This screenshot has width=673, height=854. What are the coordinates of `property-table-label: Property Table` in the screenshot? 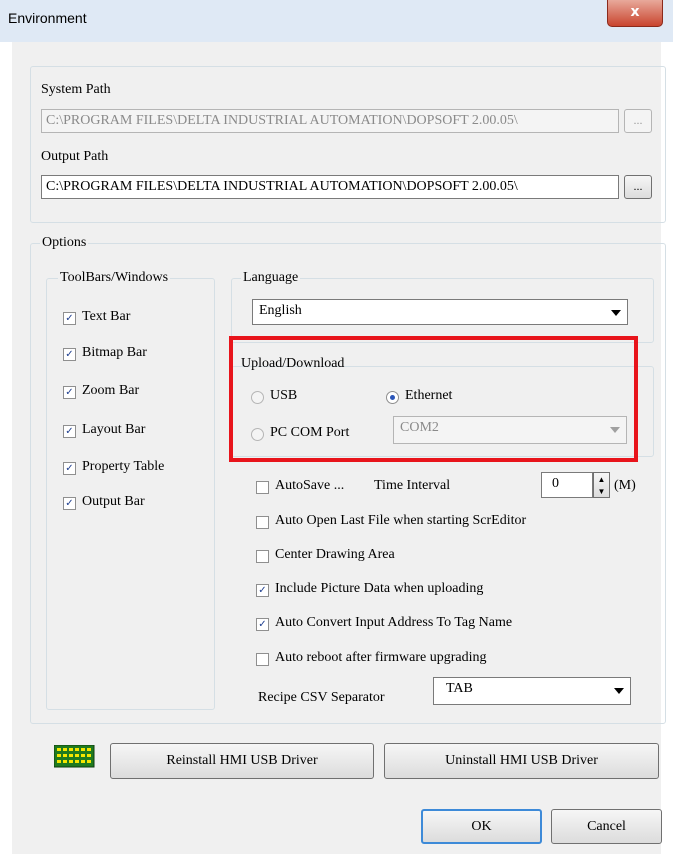 It's located at (123, 466).